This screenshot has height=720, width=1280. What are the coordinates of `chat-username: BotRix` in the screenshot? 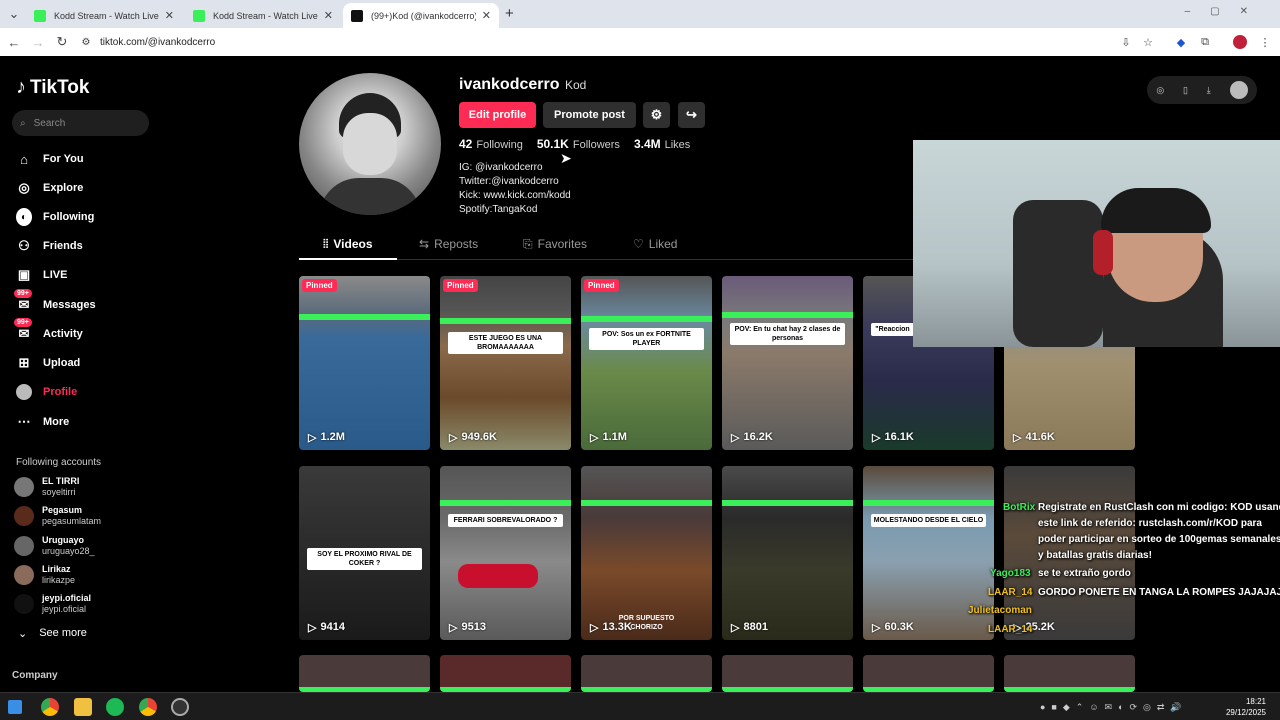 It's located at (1019, 507).